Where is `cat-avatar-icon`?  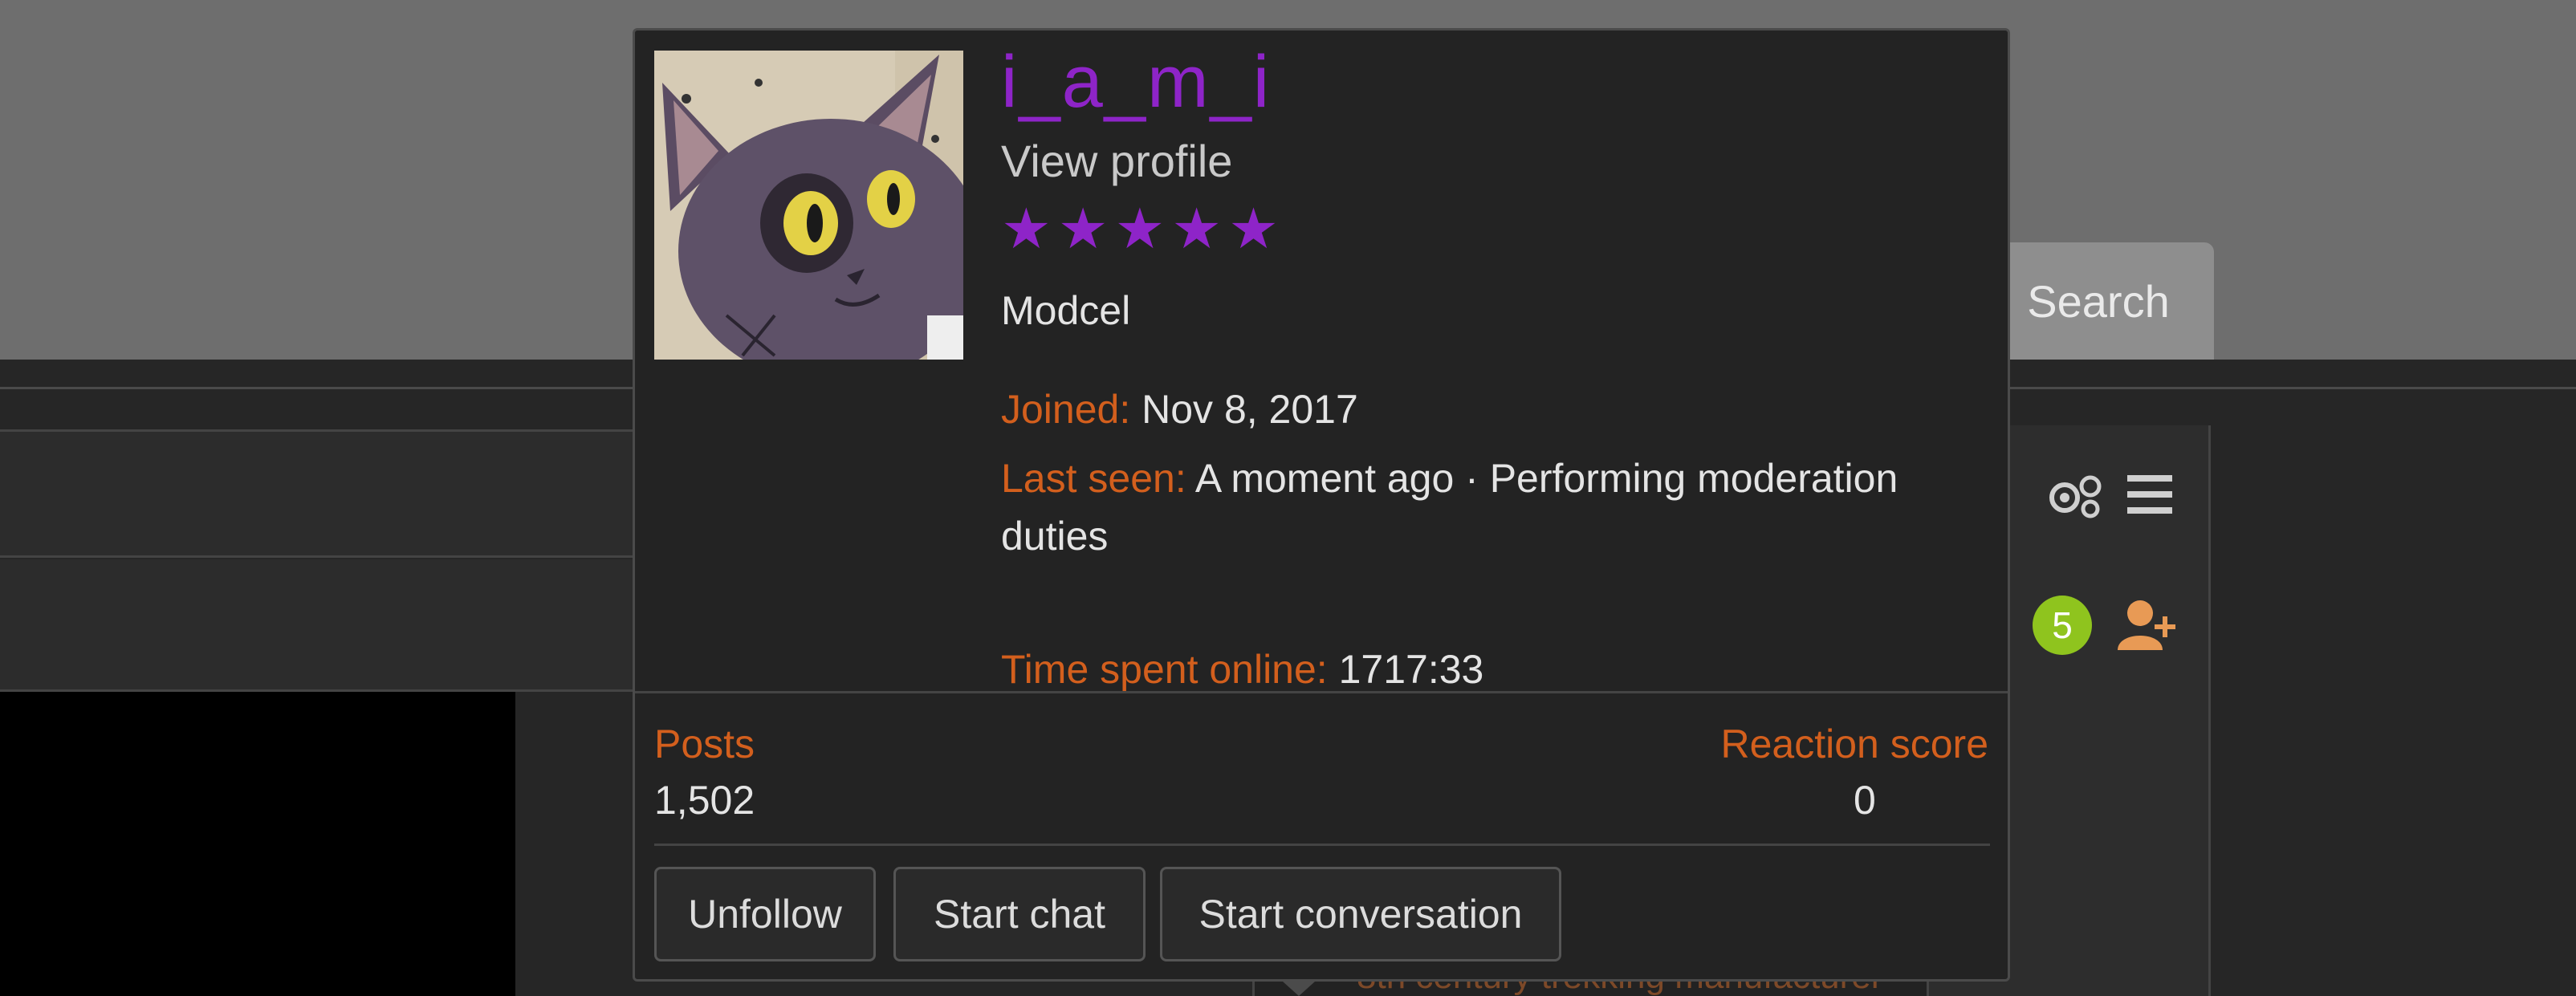
cat-avatar-icon is located at coordinates (808, 205).